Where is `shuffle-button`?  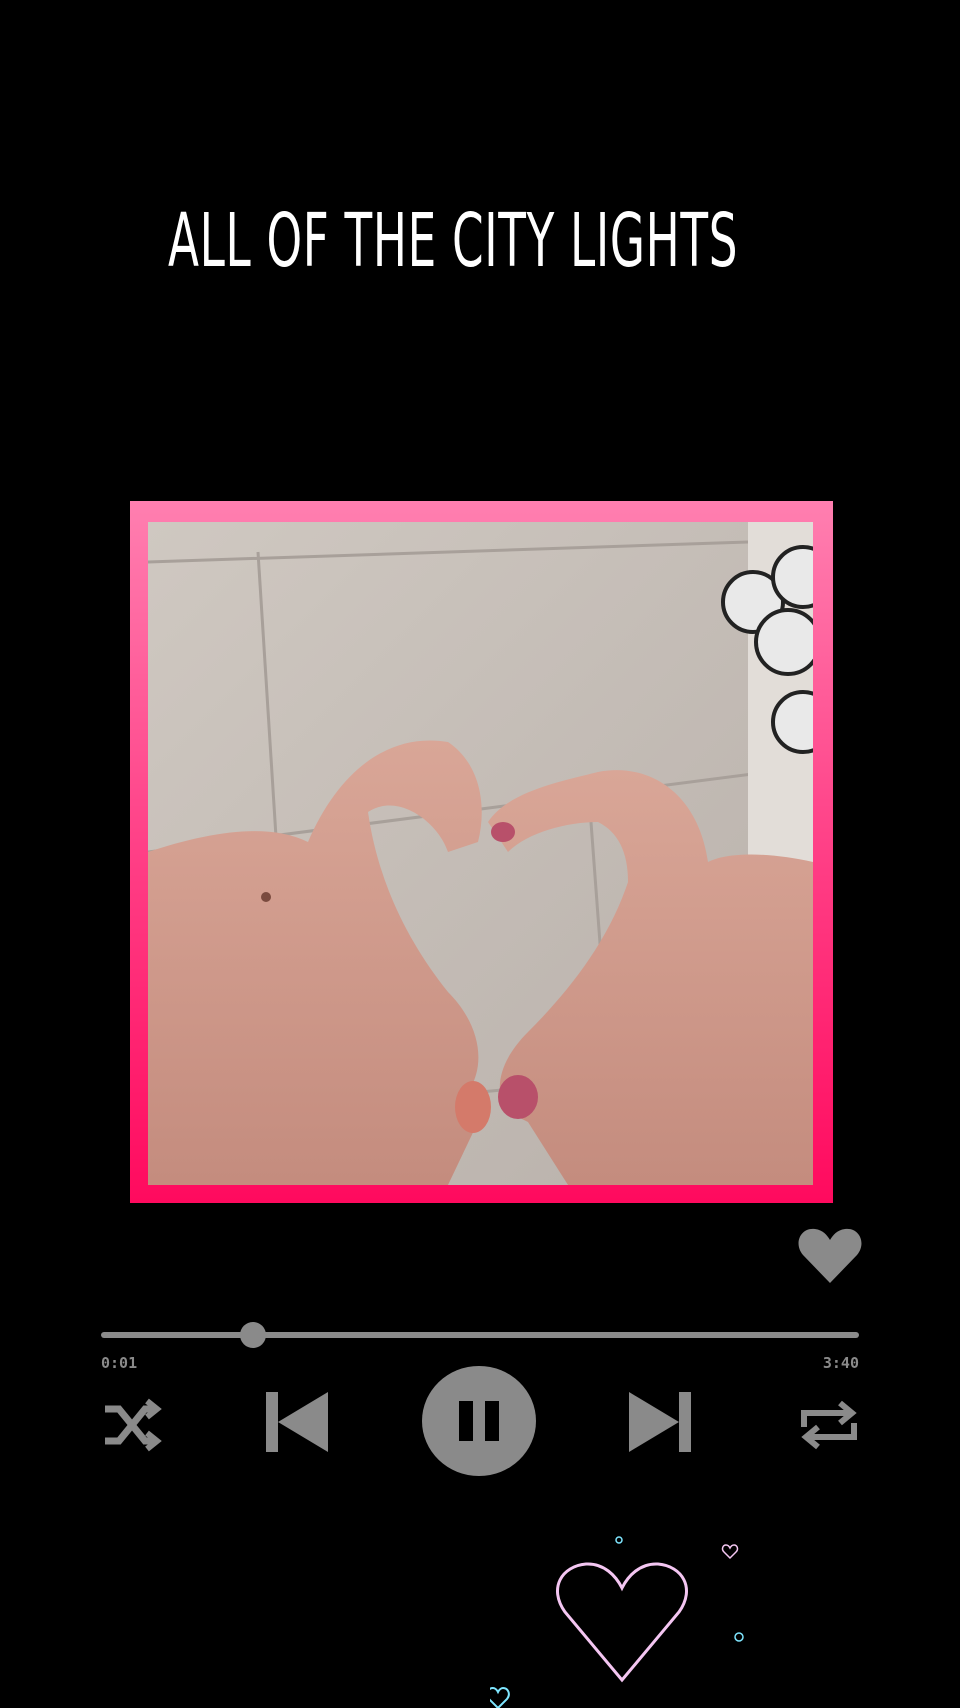 shuffle-button is located at coordinates (132, 1425).